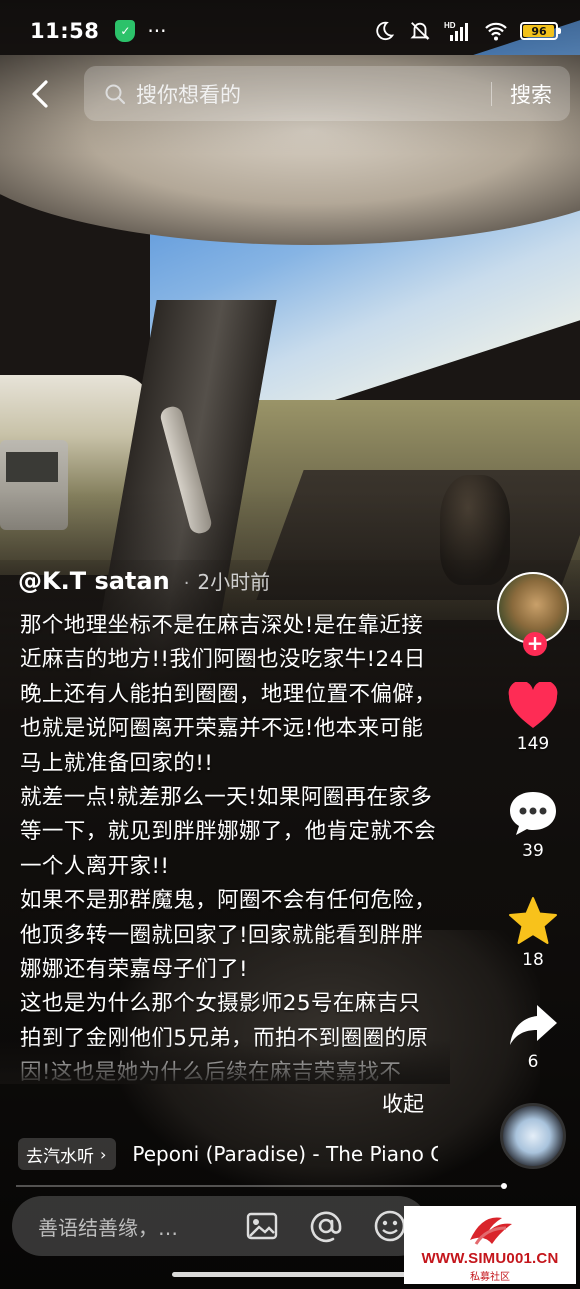  I want to click on status-time: 11:58, so click(65, 31).